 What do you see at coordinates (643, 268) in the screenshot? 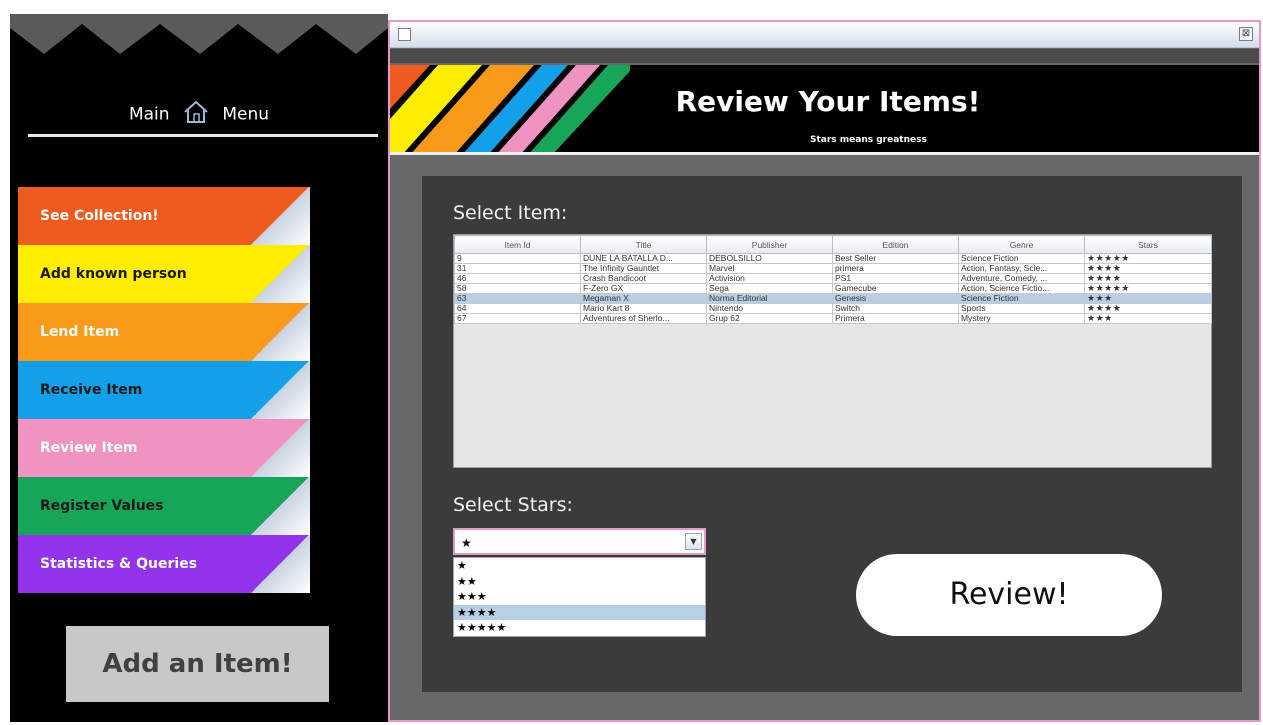
I see `table-cell: The Infinity Gauntlet` at bounding box center [643, 268].